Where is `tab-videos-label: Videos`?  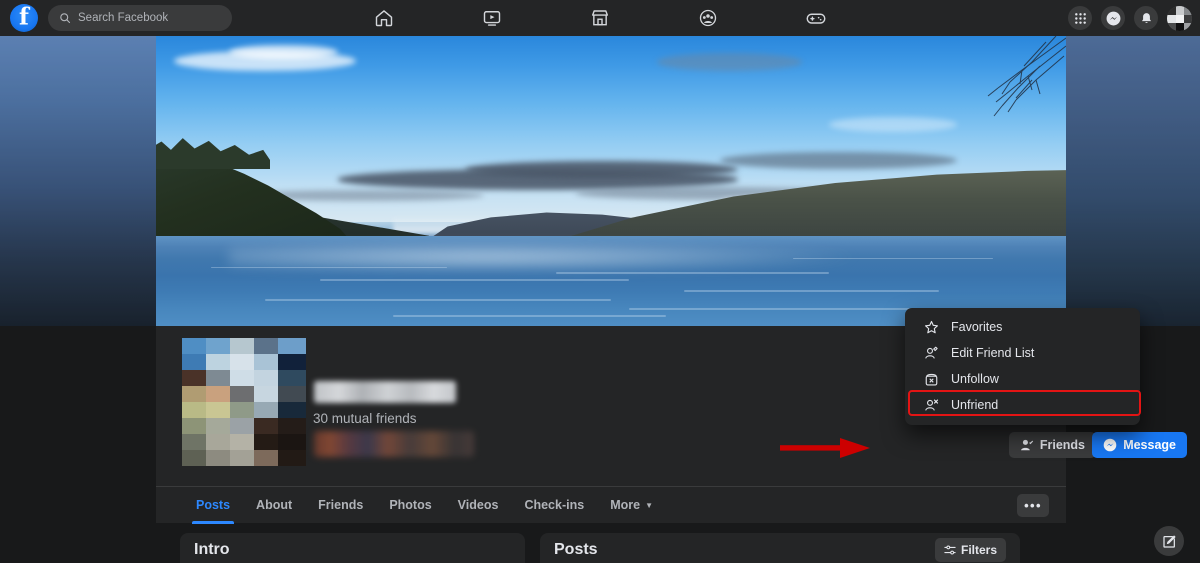 tab-videos-label: Videos is located at coordinates (478, 505).